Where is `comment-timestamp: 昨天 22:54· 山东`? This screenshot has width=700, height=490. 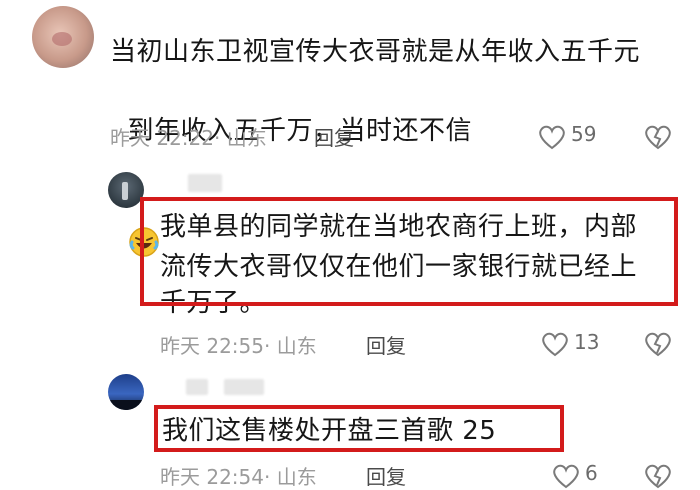
comment-timestamp: 昨天 22:54· 山东 is located at coordinates (238, 475).